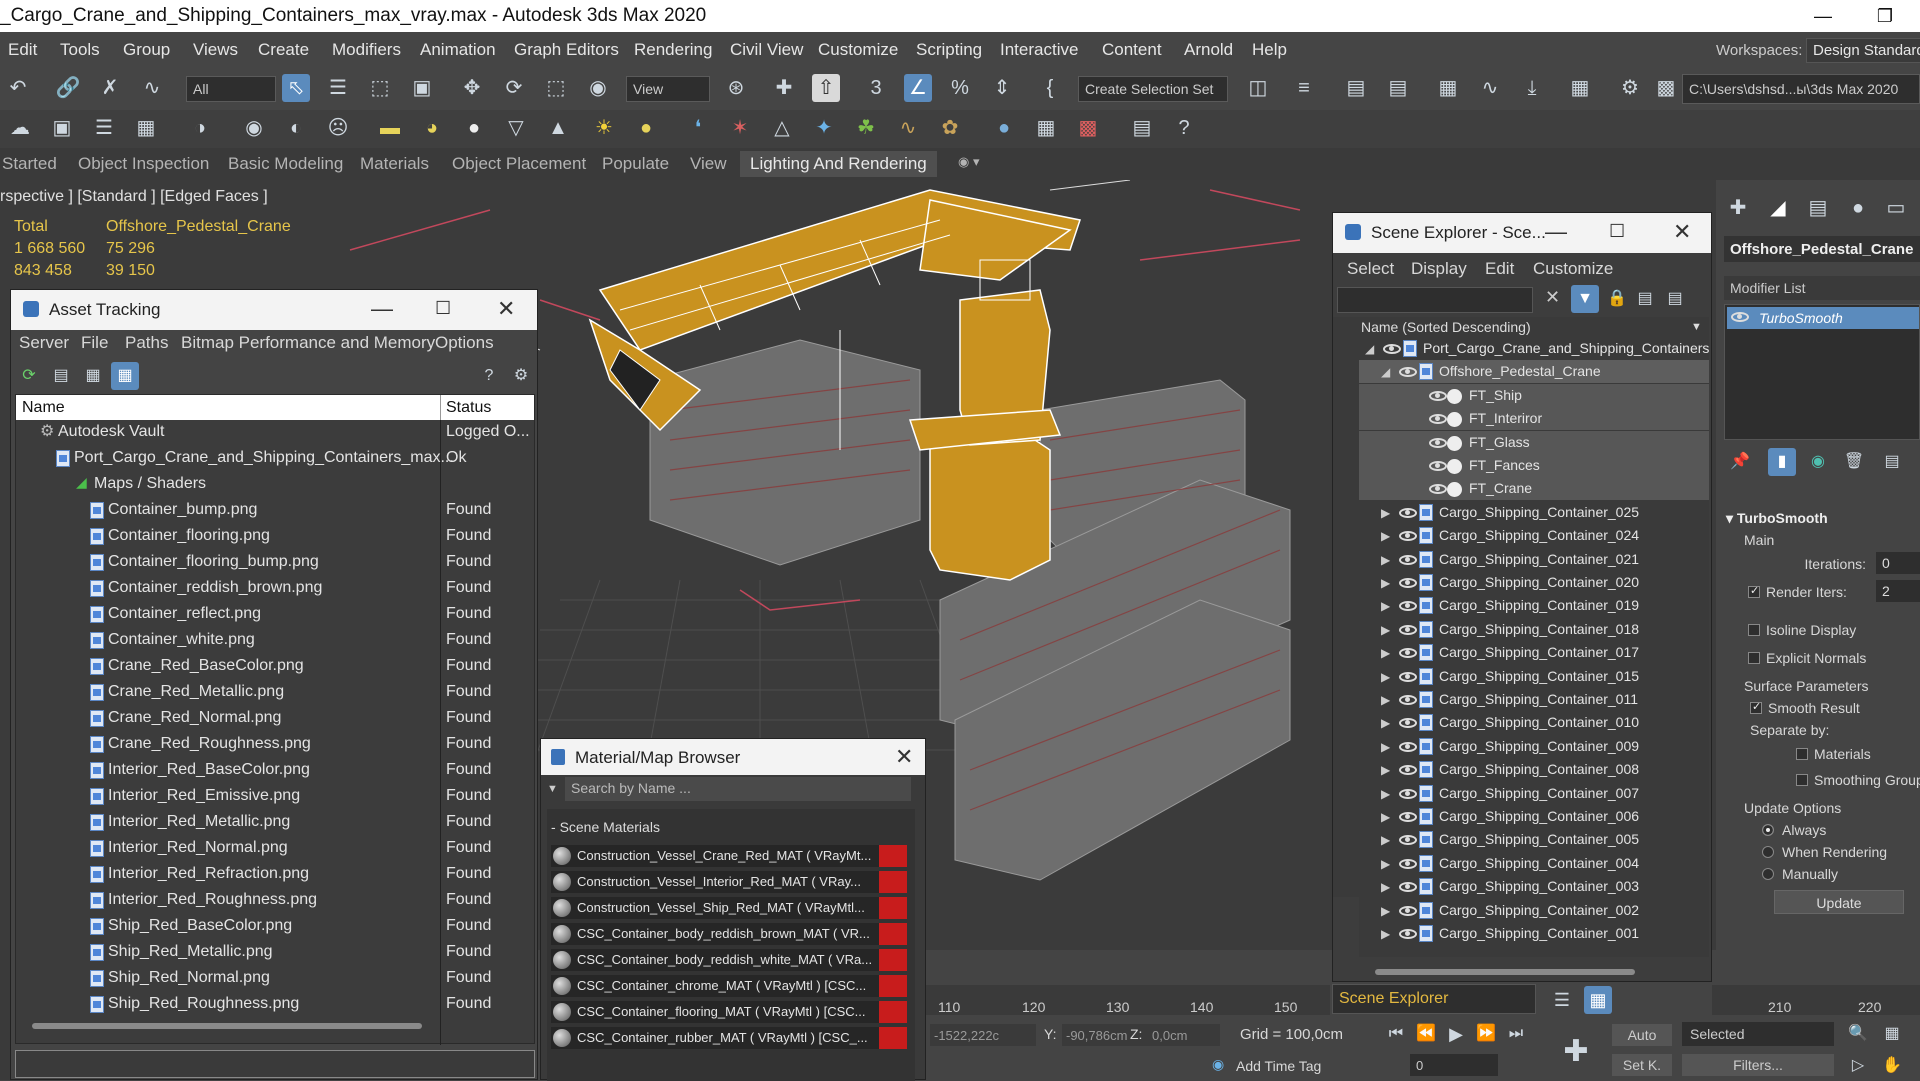 Image resolution: width=1920 pixels, height=1081 pixels. Describe the element at coordinates (1896, 208) in the screenshot. I see `display-tab-icon: ▭` at that location.